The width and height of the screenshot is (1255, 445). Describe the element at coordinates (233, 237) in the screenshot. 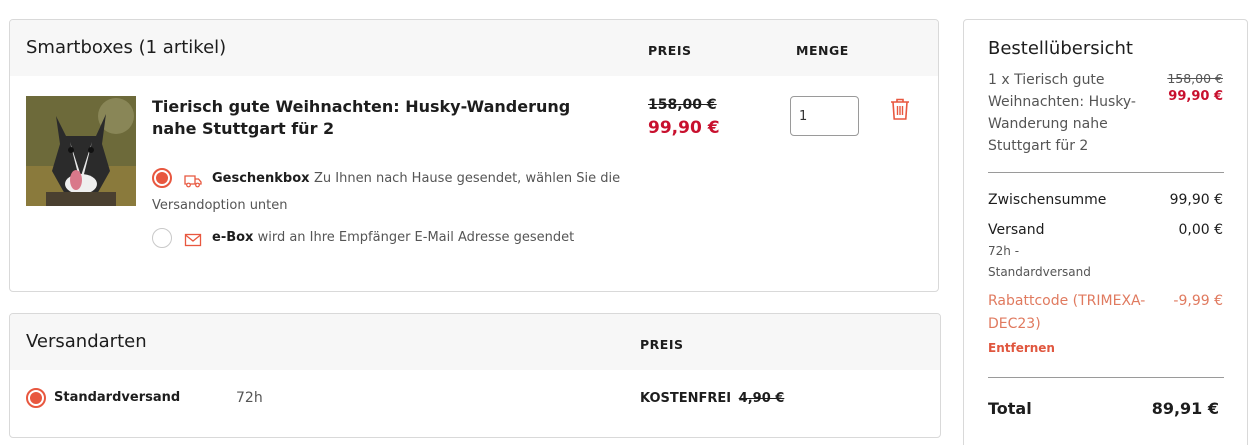

I see `ebox-label: e-Box` at that location.